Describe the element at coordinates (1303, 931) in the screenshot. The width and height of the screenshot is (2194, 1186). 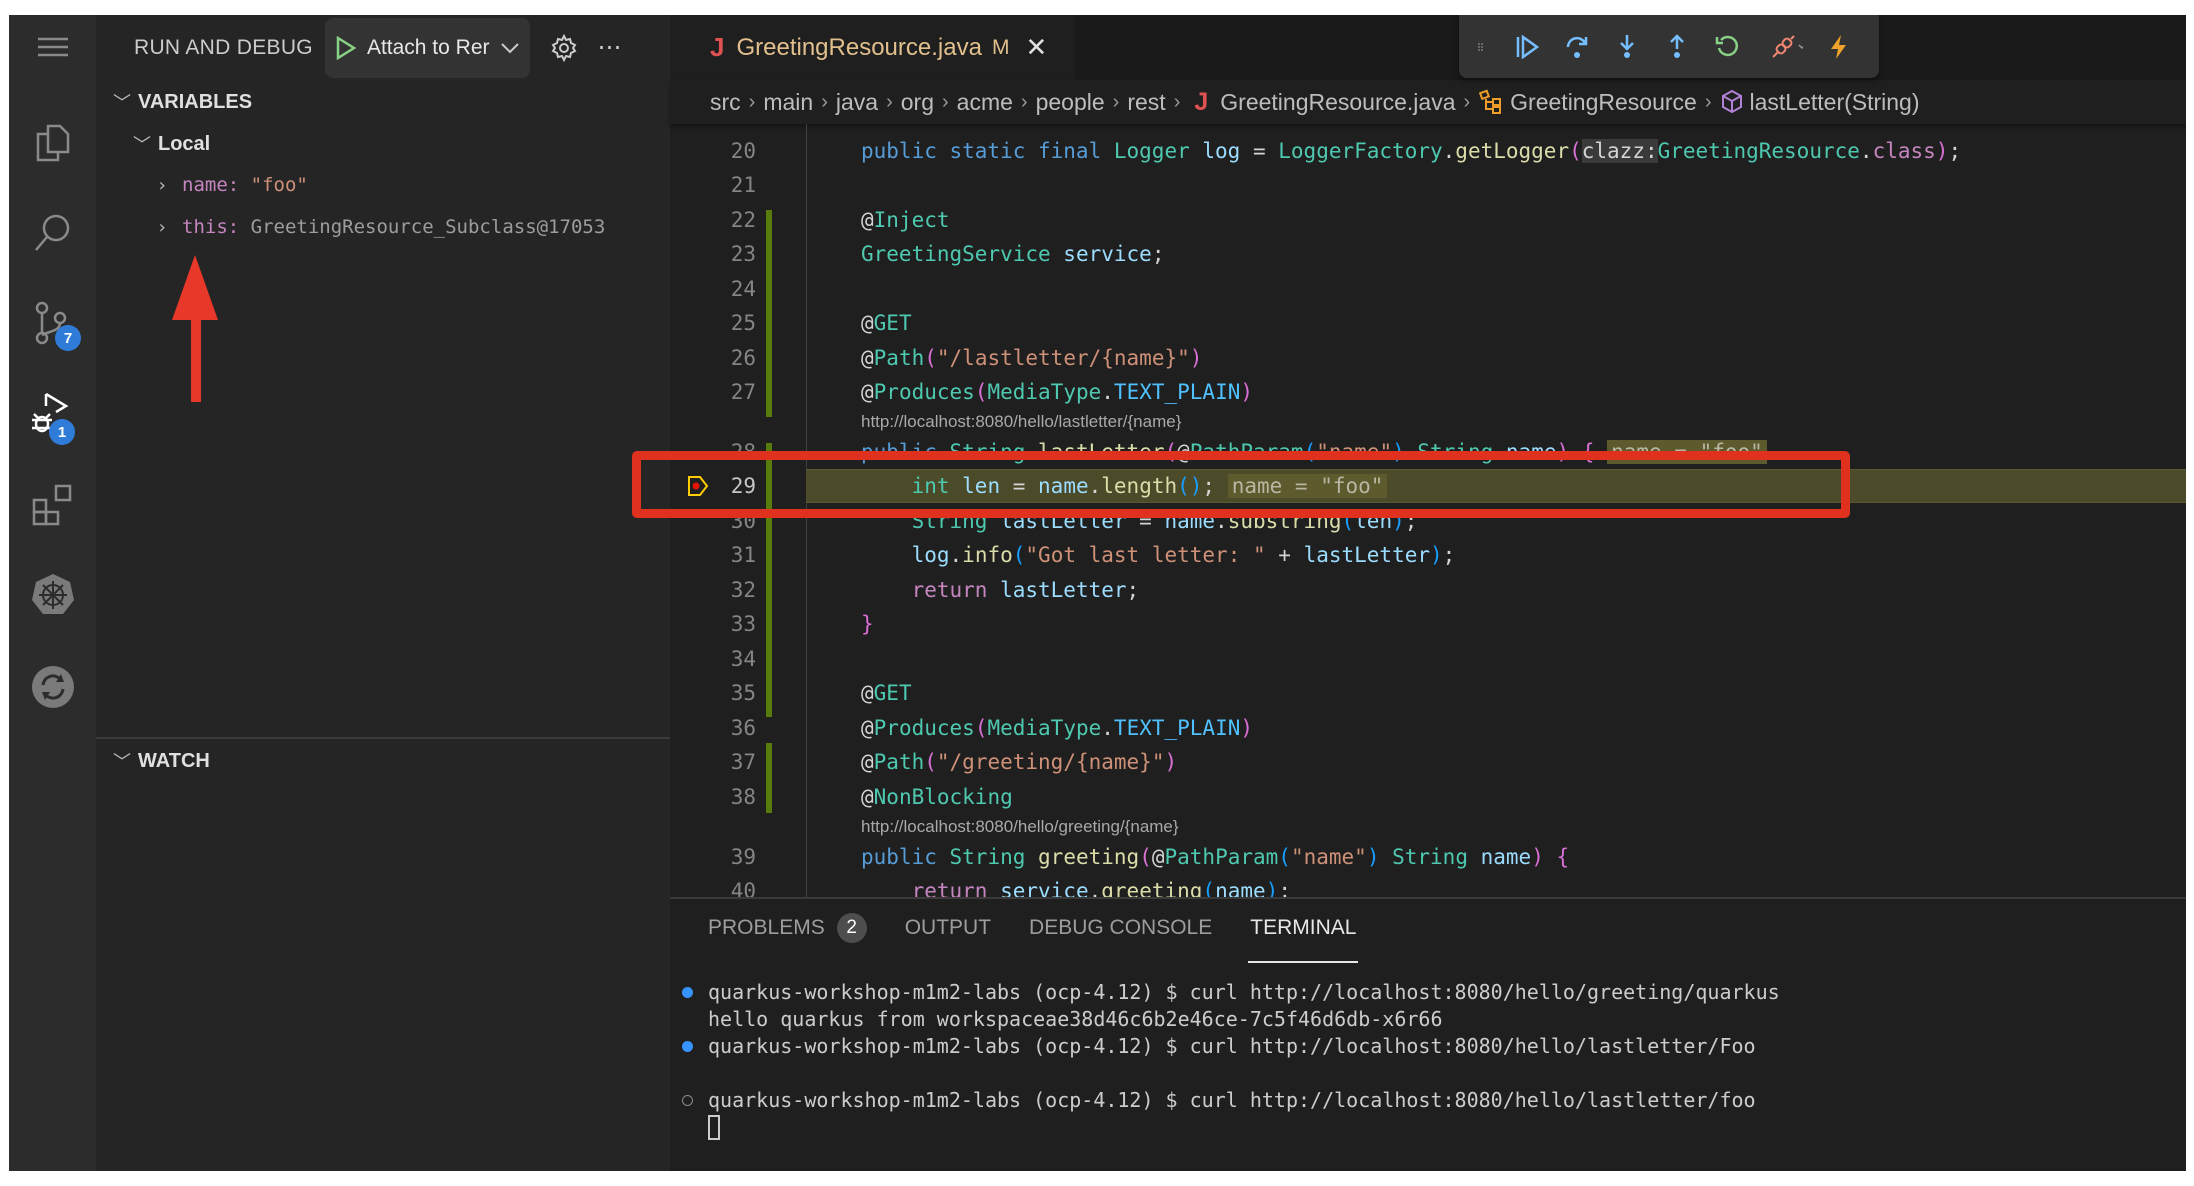
I see `tab-terminal: TERMINAL` at that location.